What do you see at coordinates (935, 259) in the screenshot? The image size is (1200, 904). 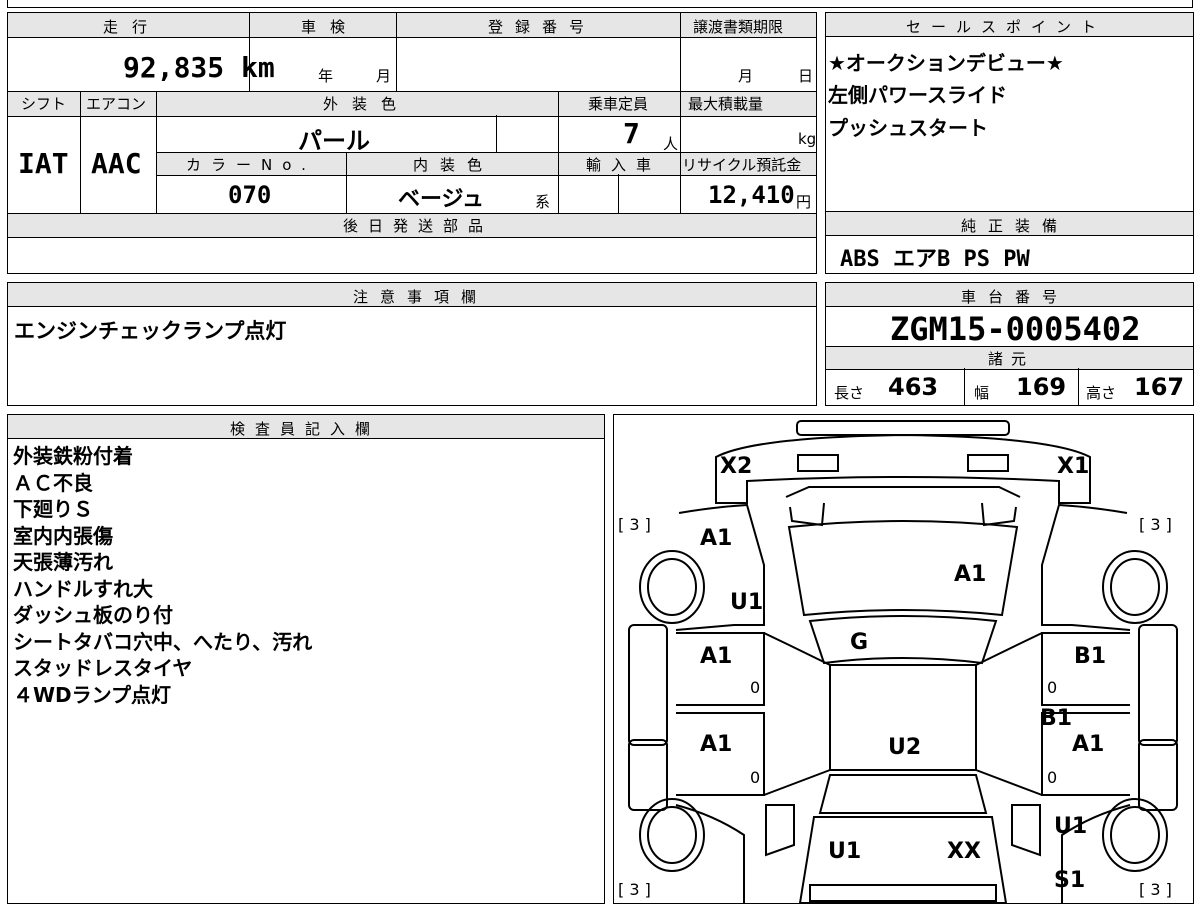 I see `equipment-value: ABS エアB PS PW` at bounding box center [935, 259].